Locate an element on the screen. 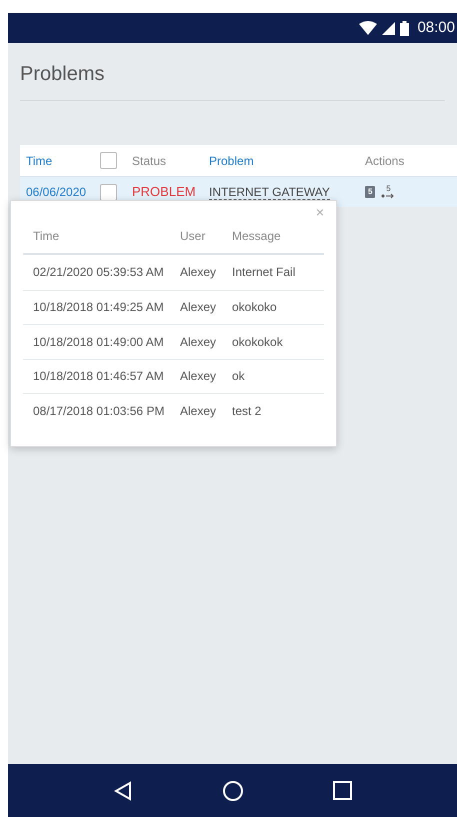 The height and width of the screenshot is (817, 457). sort-header-link: Time is located at coordinates (39, 161).